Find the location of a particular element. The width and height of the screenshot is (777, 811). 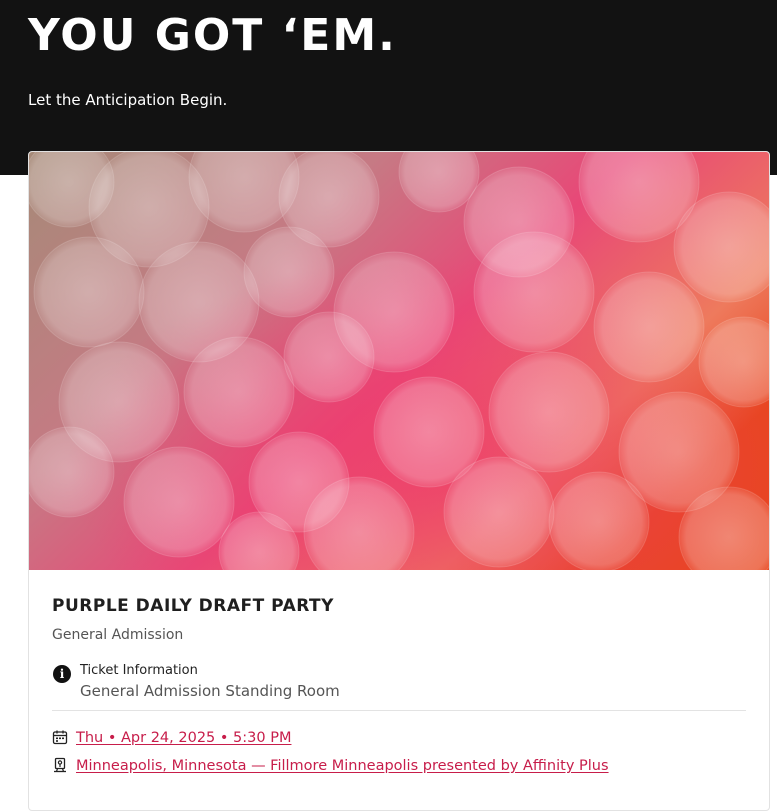

page-subtitle: Let the Anticipation Begin. is located at coordinates (128, 100).